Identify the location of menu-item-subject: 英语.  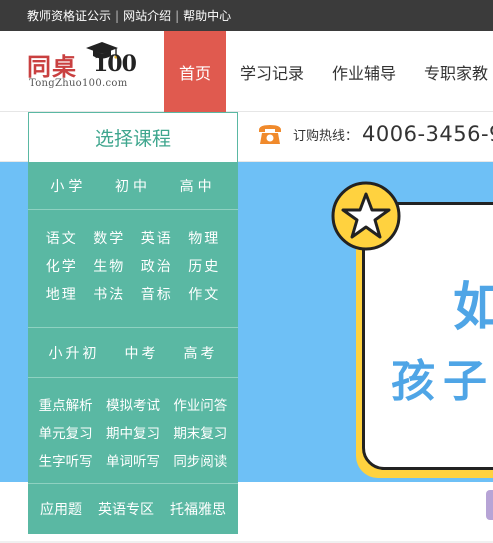
(157, 238).